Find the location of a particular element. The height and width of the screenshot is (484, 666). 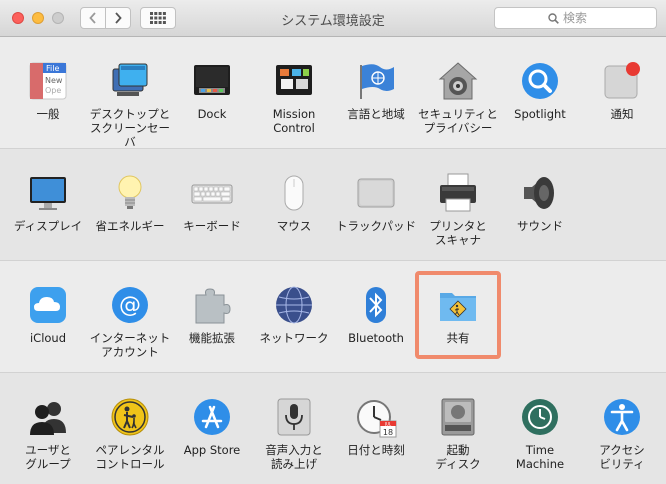

network-globe-icon is located at coordinates (294, 305).